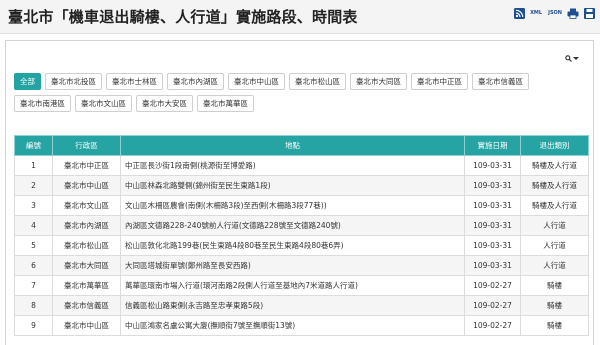  What do you see at coordinates (27, 81) in the screenshot?
I see `filter-all-button: 全部` at bounding box center [27, 81].